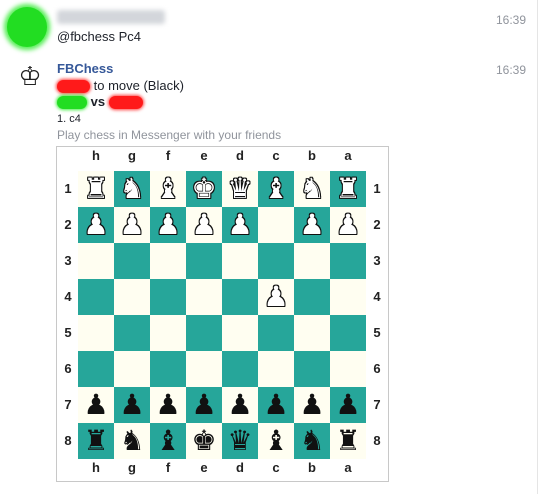 Image resolution: width=540 pixels, height=494 pixels. I want to click on square-f2: ♟, so click(168, 225).